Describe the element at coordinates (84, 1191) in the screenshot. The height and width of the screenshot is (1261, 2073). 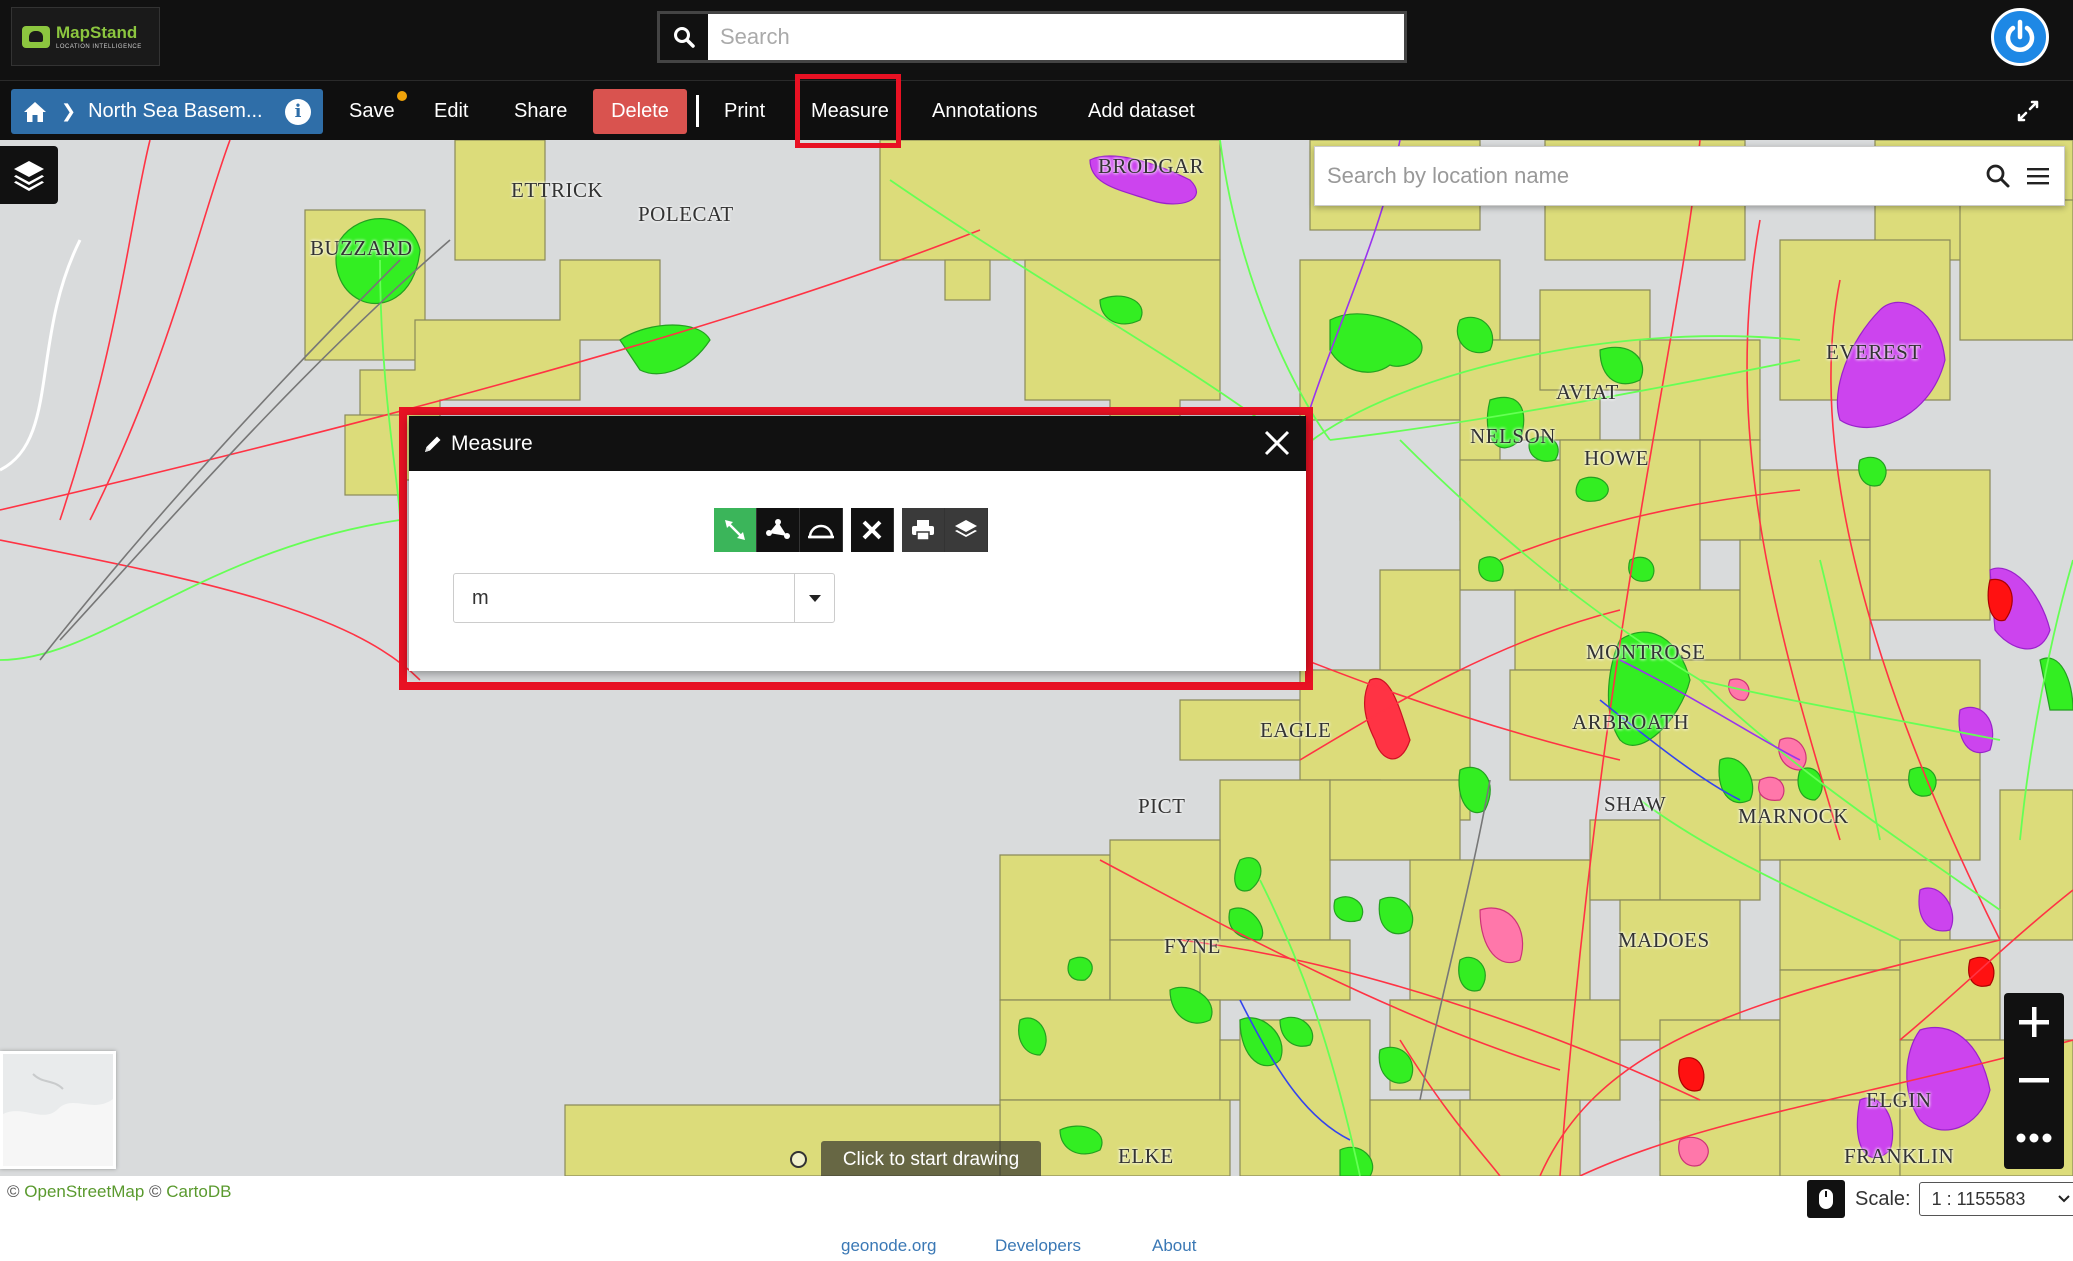
I see `osm-link: OpenStreetMap` at that location.